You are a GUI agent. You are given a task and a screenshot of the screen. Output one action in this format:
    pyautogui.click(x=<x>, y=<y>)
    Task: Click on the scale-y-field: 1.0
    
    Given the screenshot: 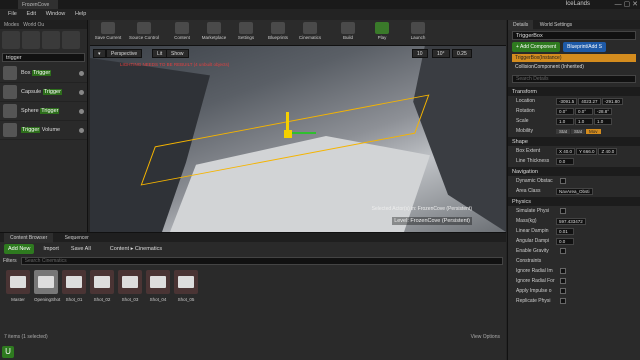 What is the action you would take?
    pyautogui.click(x=584, y=121)
    